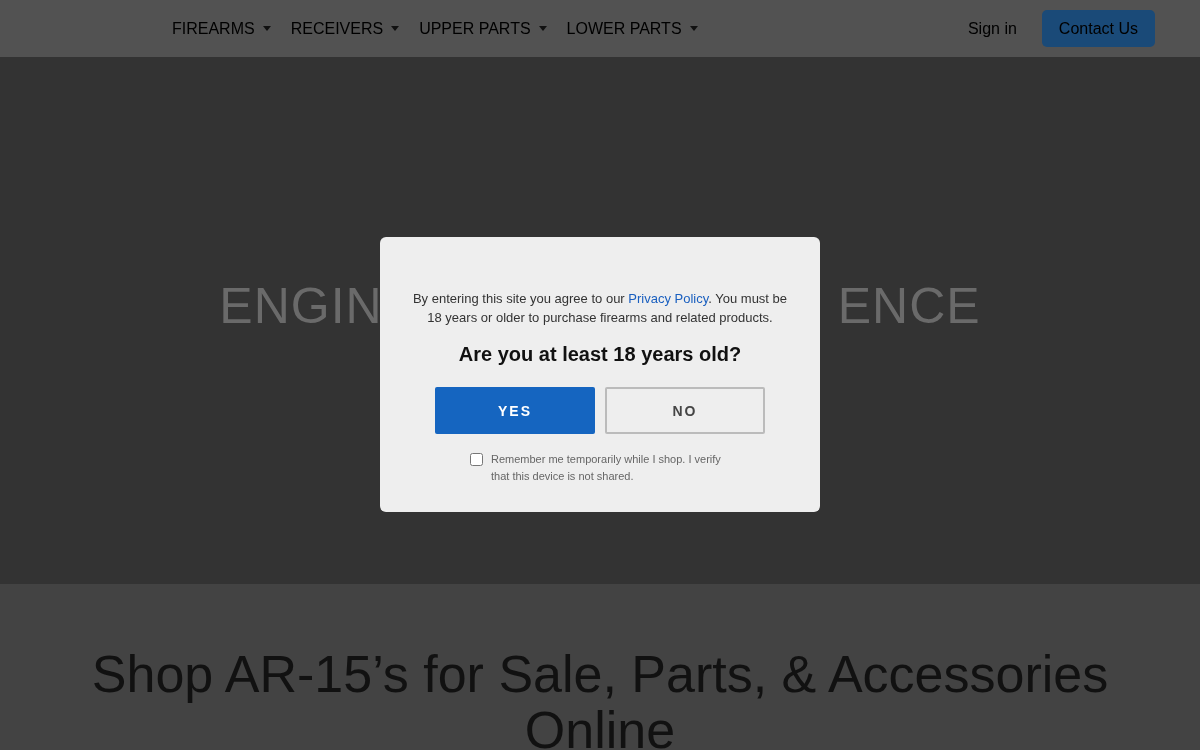  Describe the element at coordinates (600, 308) in the screenshot. I see `notice-text: By entering this site you agree to our Privacy Policy. You must be 18 years or older to purchase firearms and related products.` at that location.